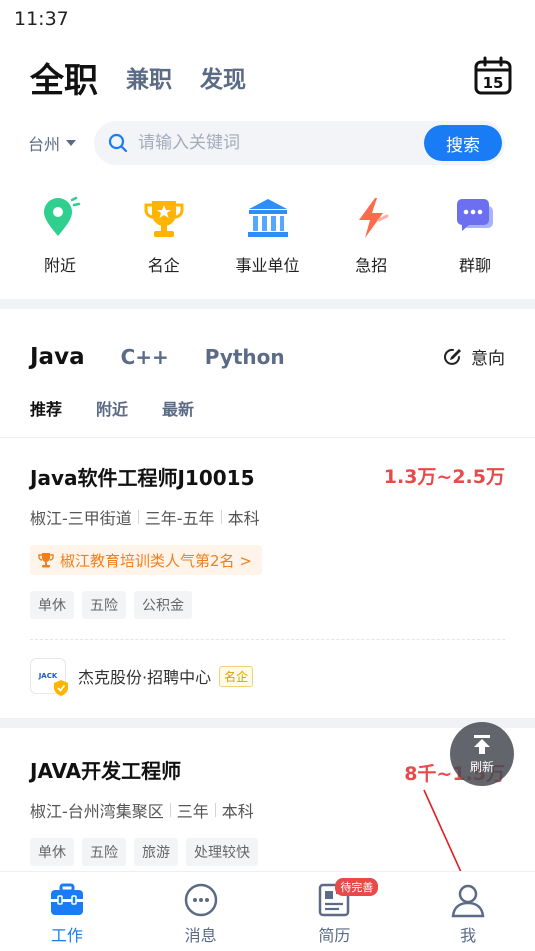 This screenshot has height=951, width=535. I want to click on tab-cpp: C++, so click(145, 357).